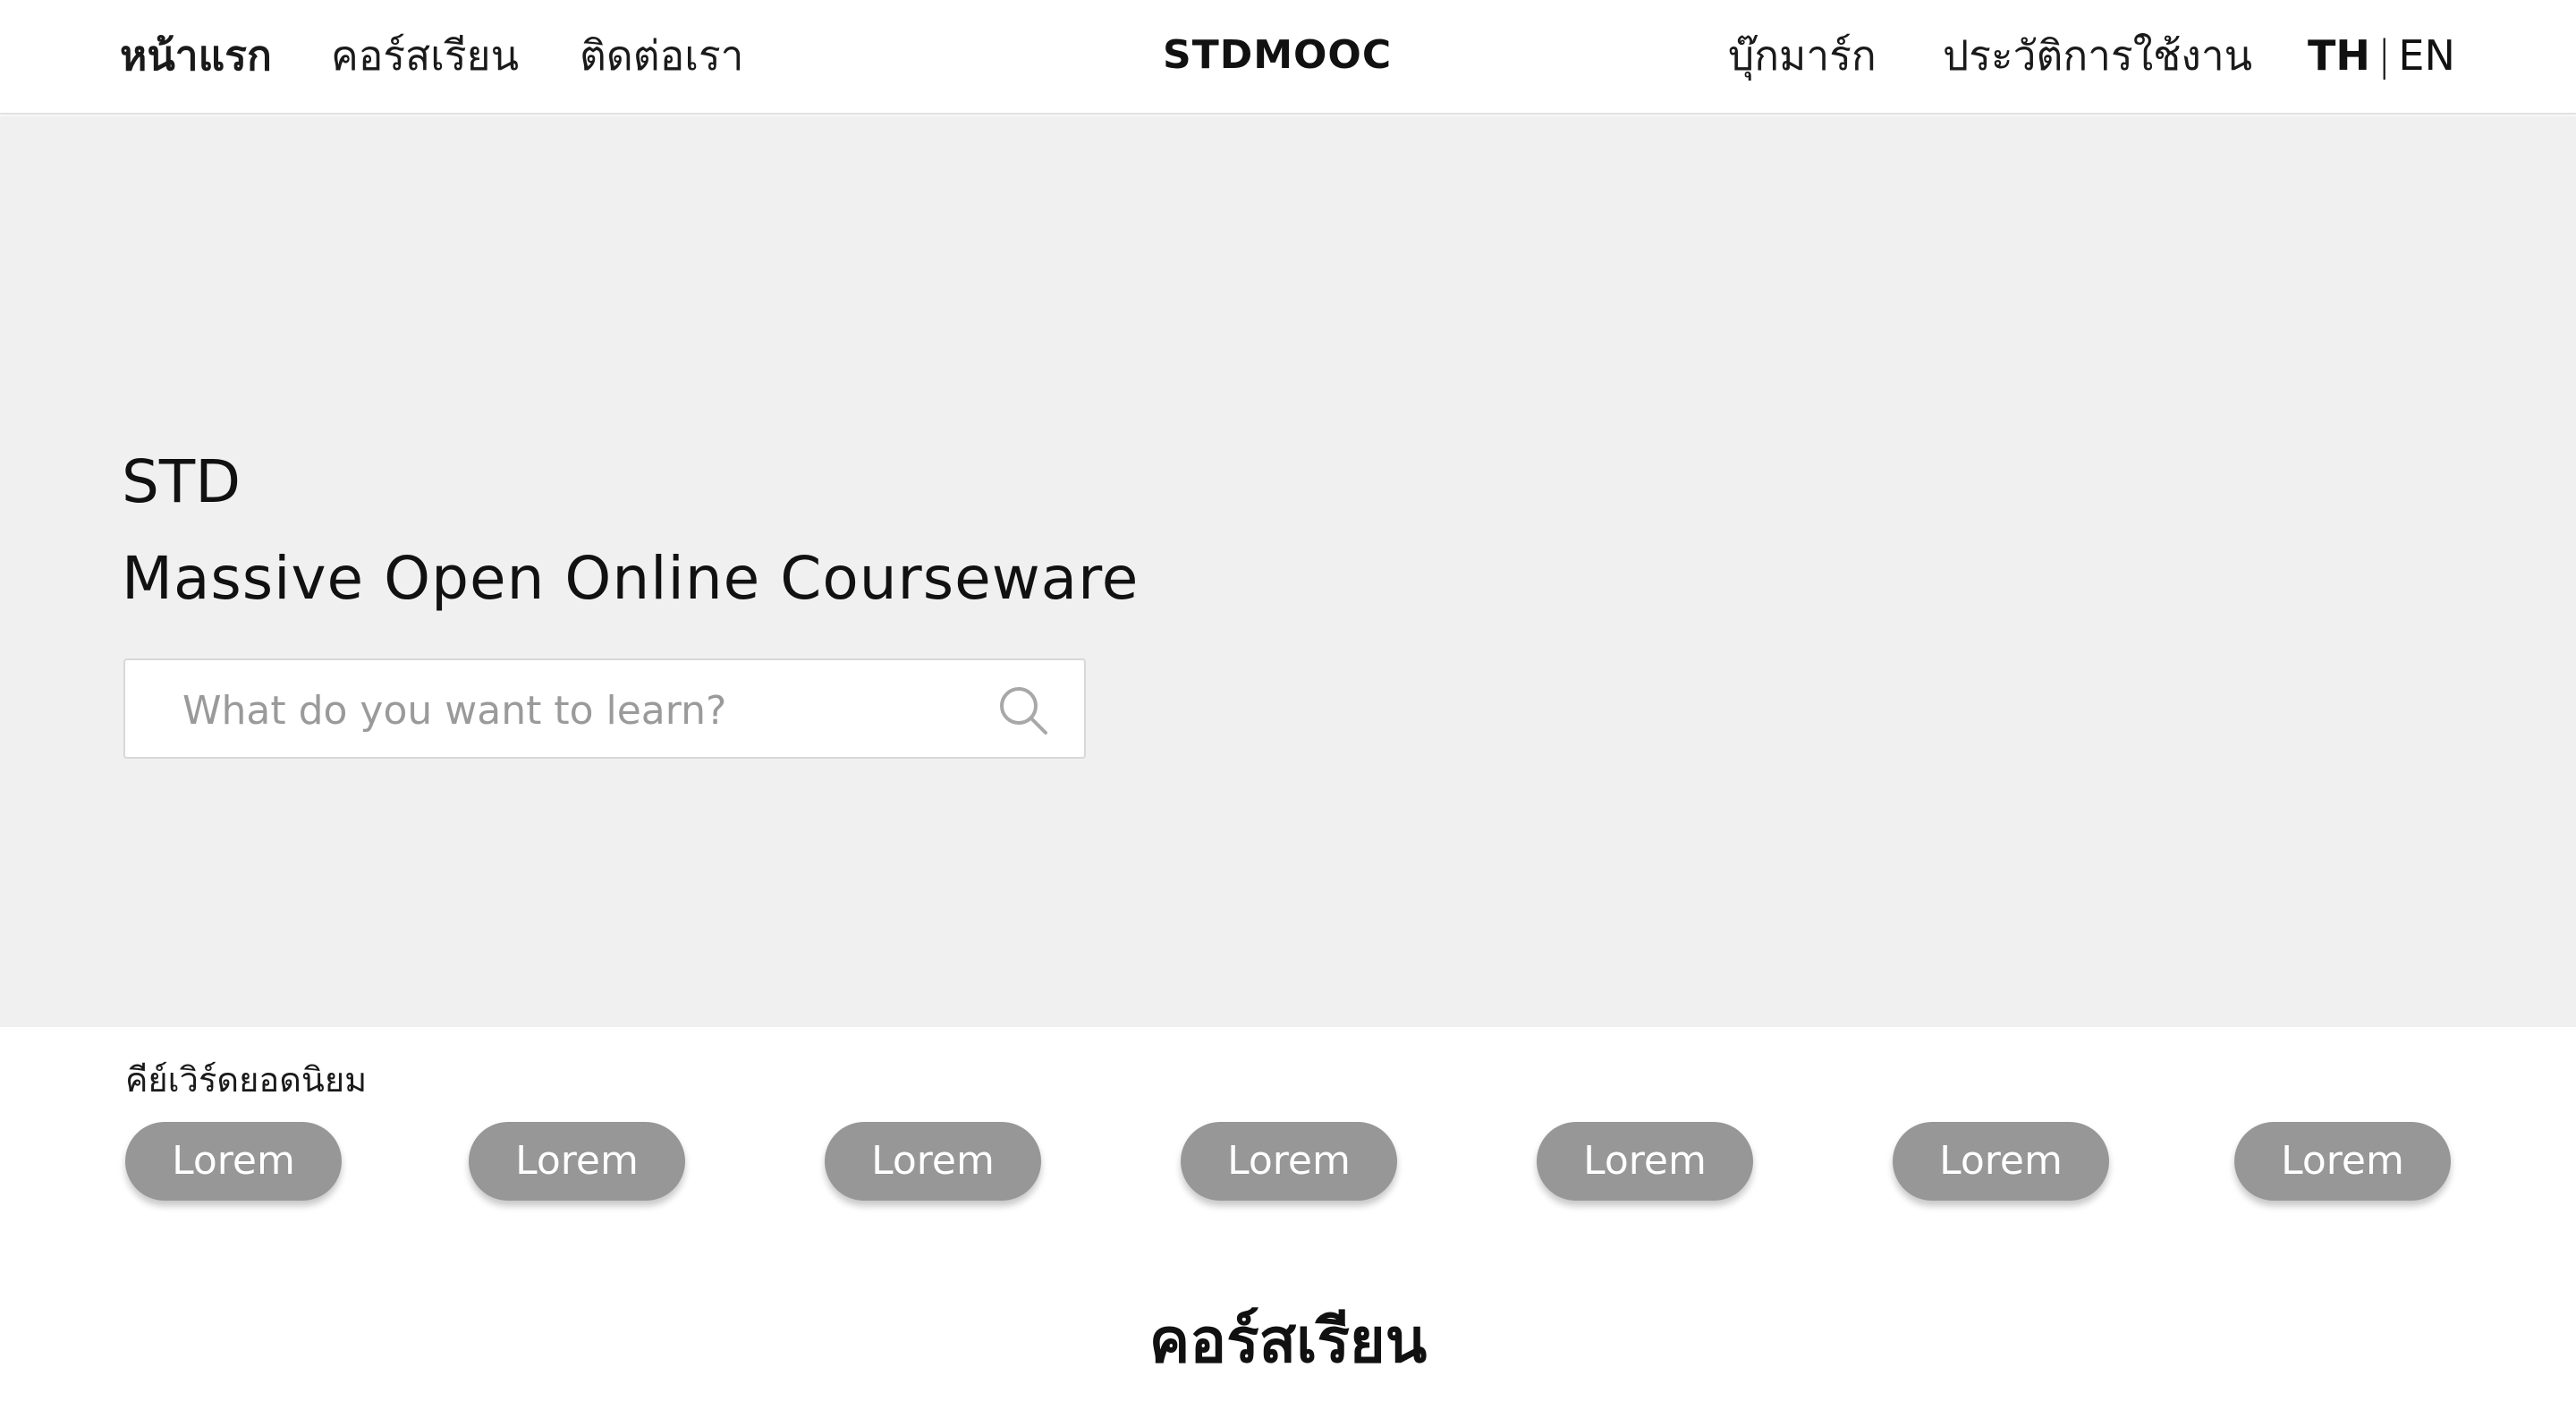 The width and height of the screenshot is (2576, 1410). What do you see at coordinates (1023, 710) in the screenshot?
I see `search-icon` at bounding box center [1023, 710].